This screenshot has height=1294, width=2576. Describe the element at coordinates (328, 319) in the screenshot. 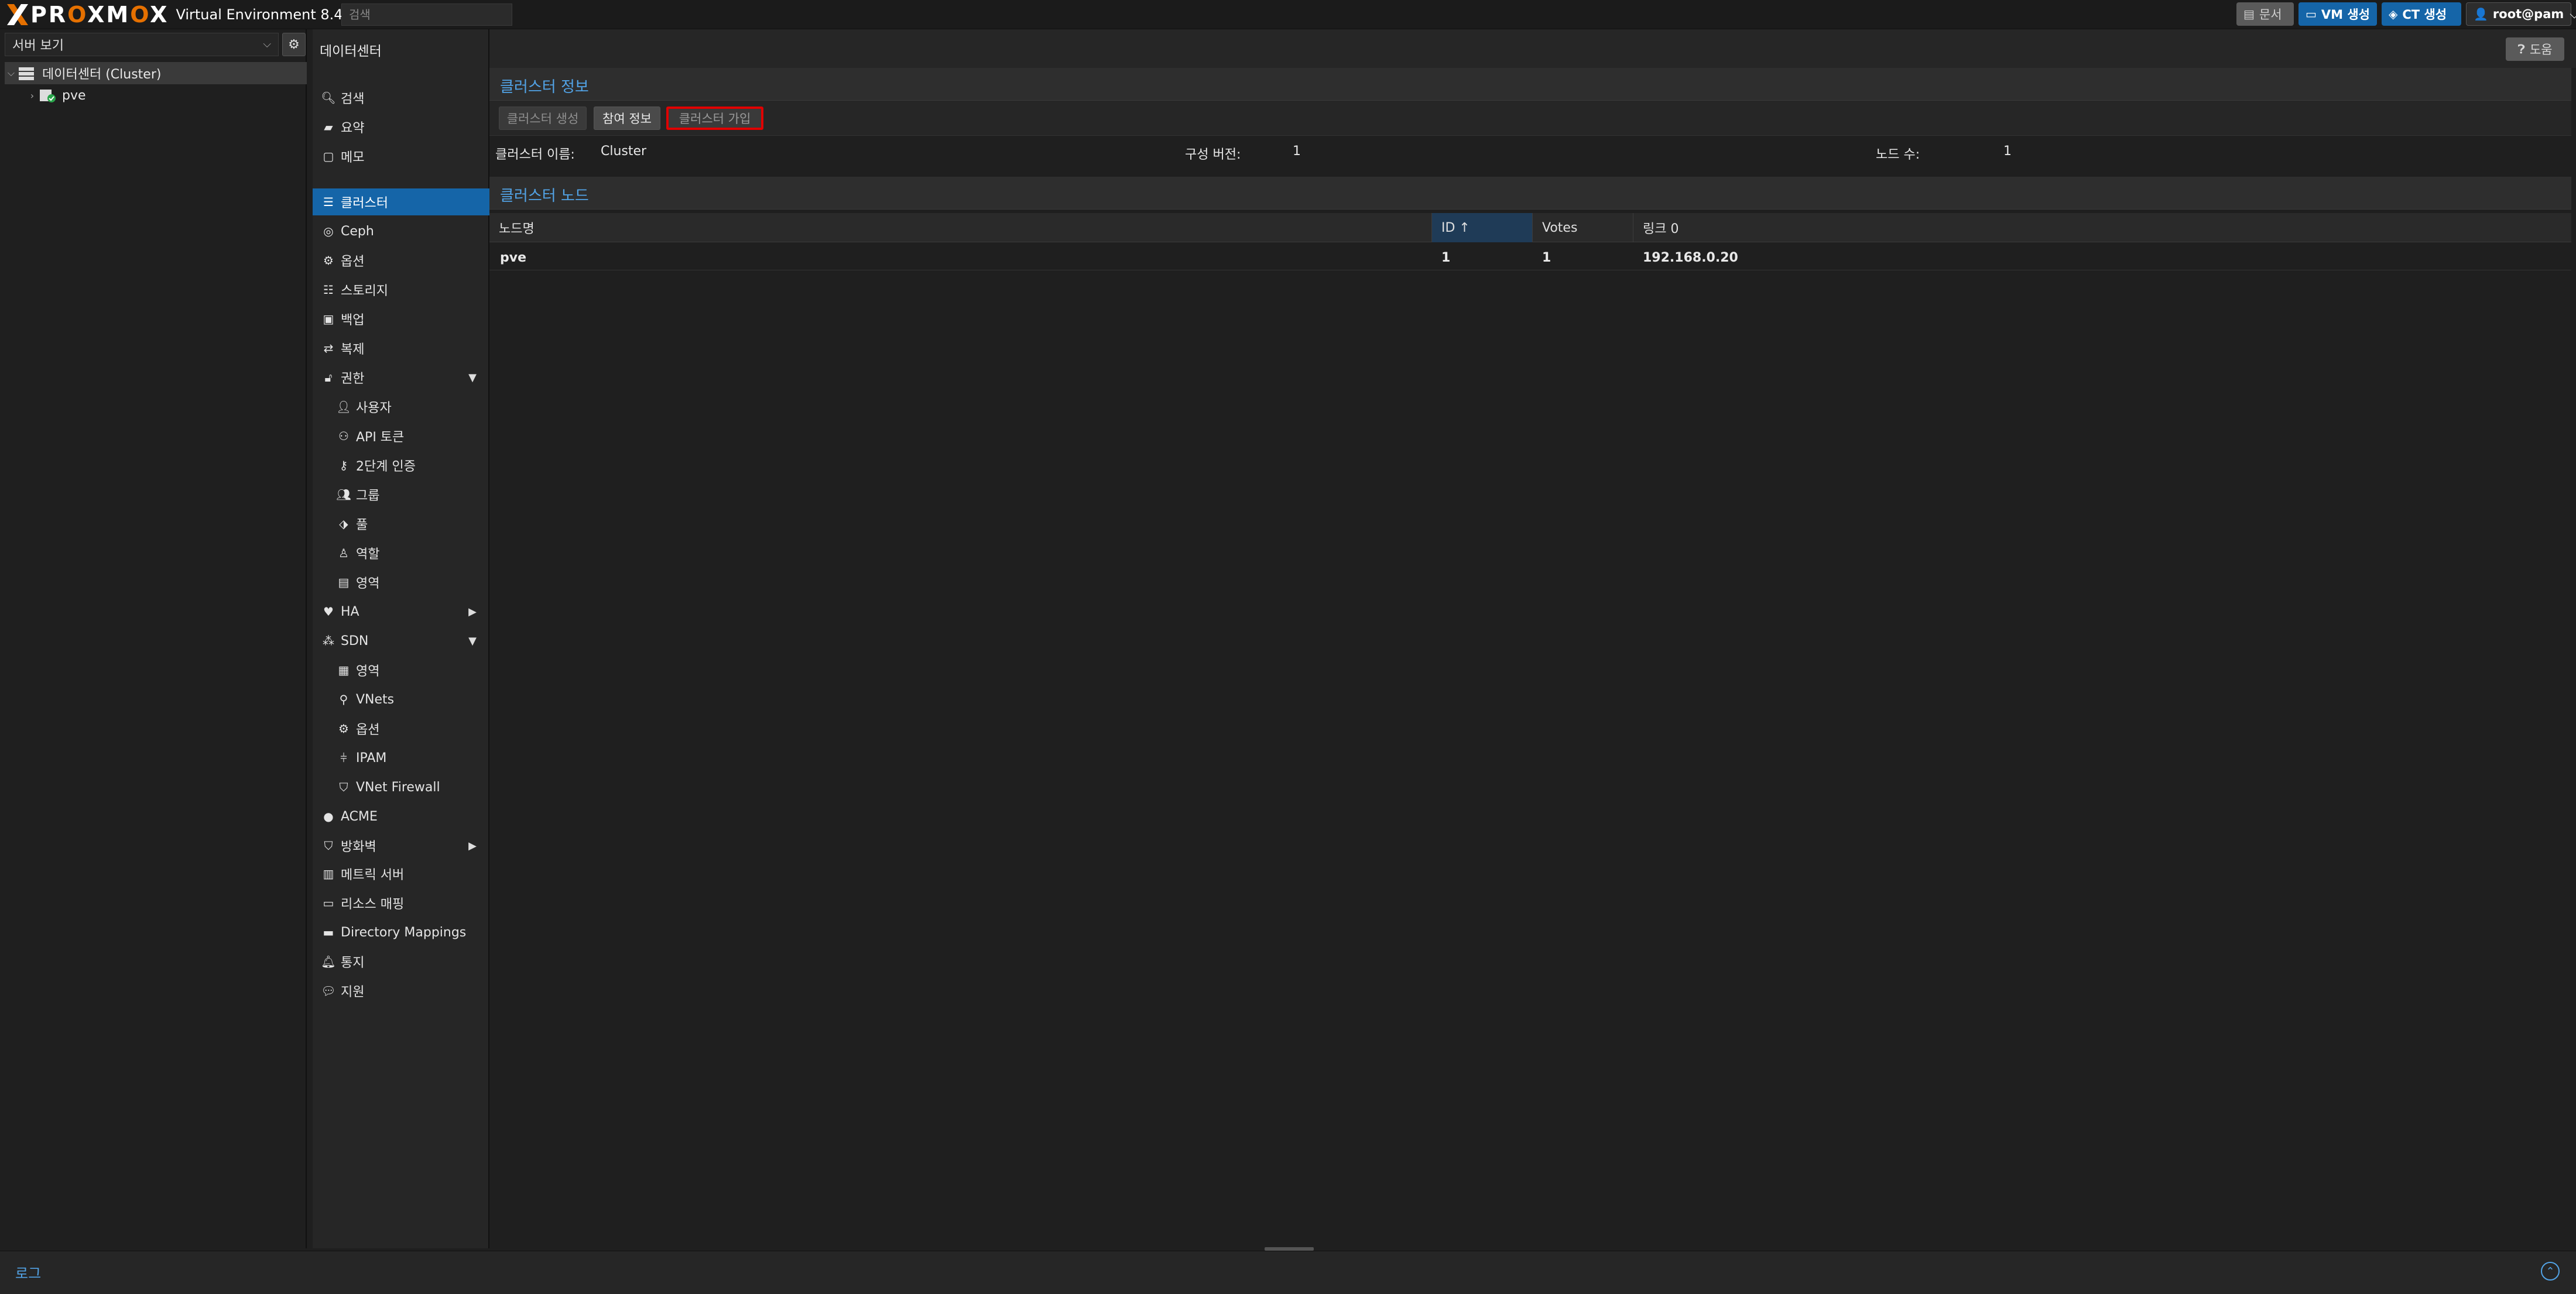

I see `floppy-icon: ▣` at that location.